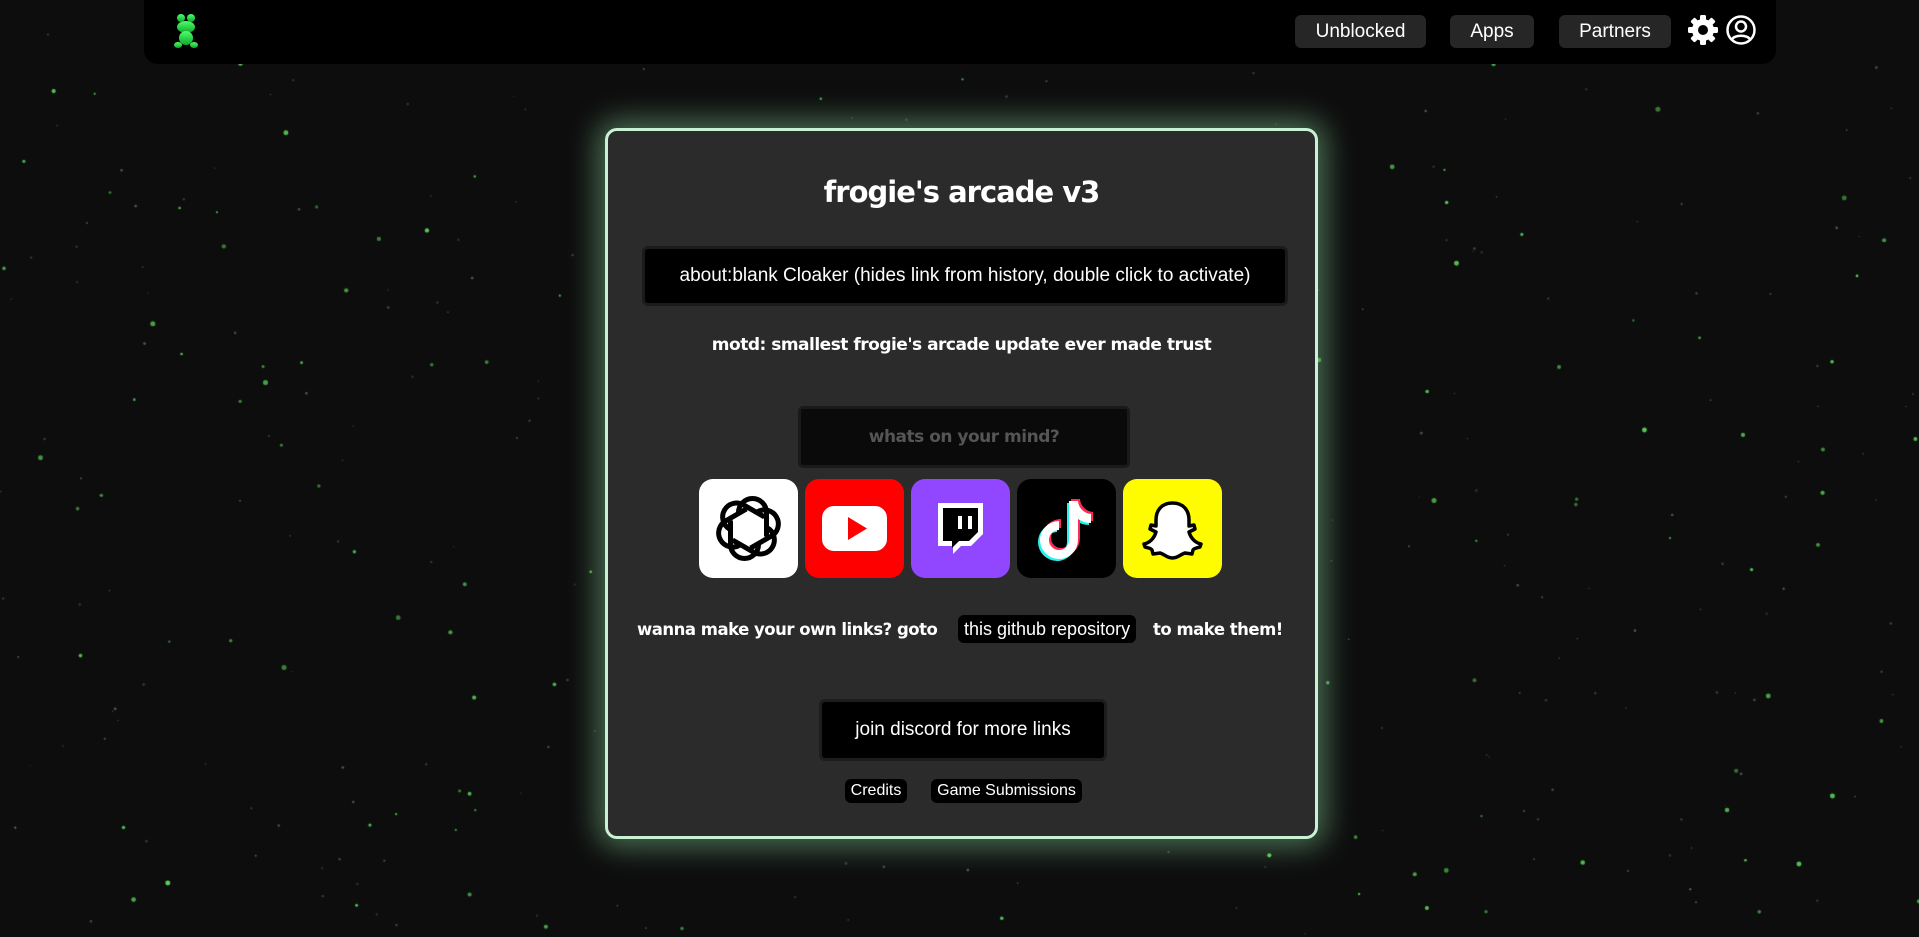 The width and height of the screenshot is (1919, 937). I want to click on twitch-app-tile, so click(960, 528).